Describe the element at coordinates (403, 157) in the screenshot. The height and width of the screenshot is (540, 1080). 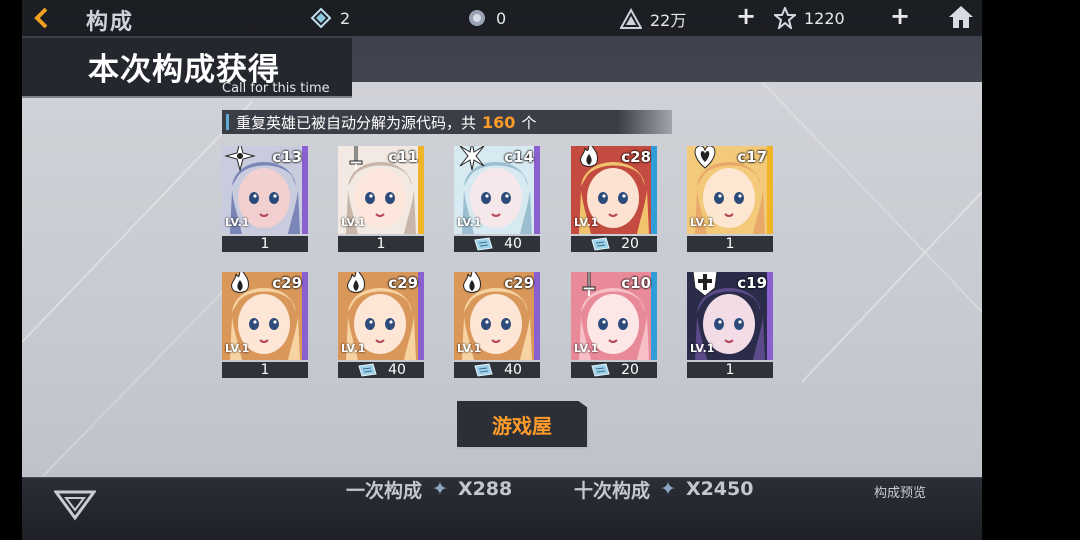
I see `hero-code: c11` at that location.